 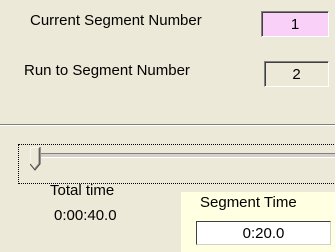 What do you see at coordinates (116, 20) in the screenshot?
I see `current-segment-label: Current Segment Number` at bounding box center [116, 20].